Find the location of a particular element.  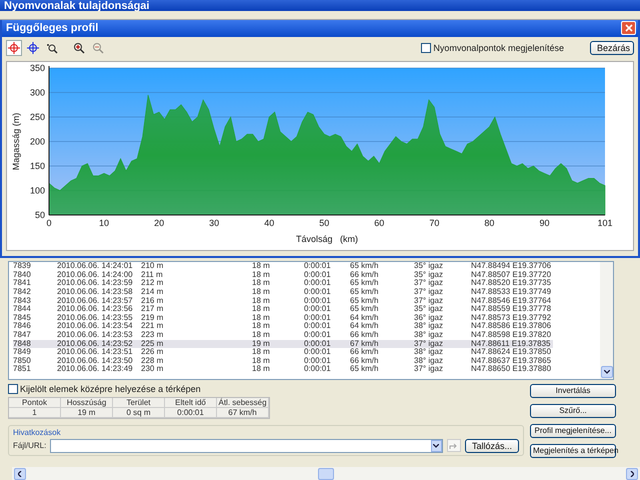

table-cell-text: 7841 is located at coordinates (22, 283).